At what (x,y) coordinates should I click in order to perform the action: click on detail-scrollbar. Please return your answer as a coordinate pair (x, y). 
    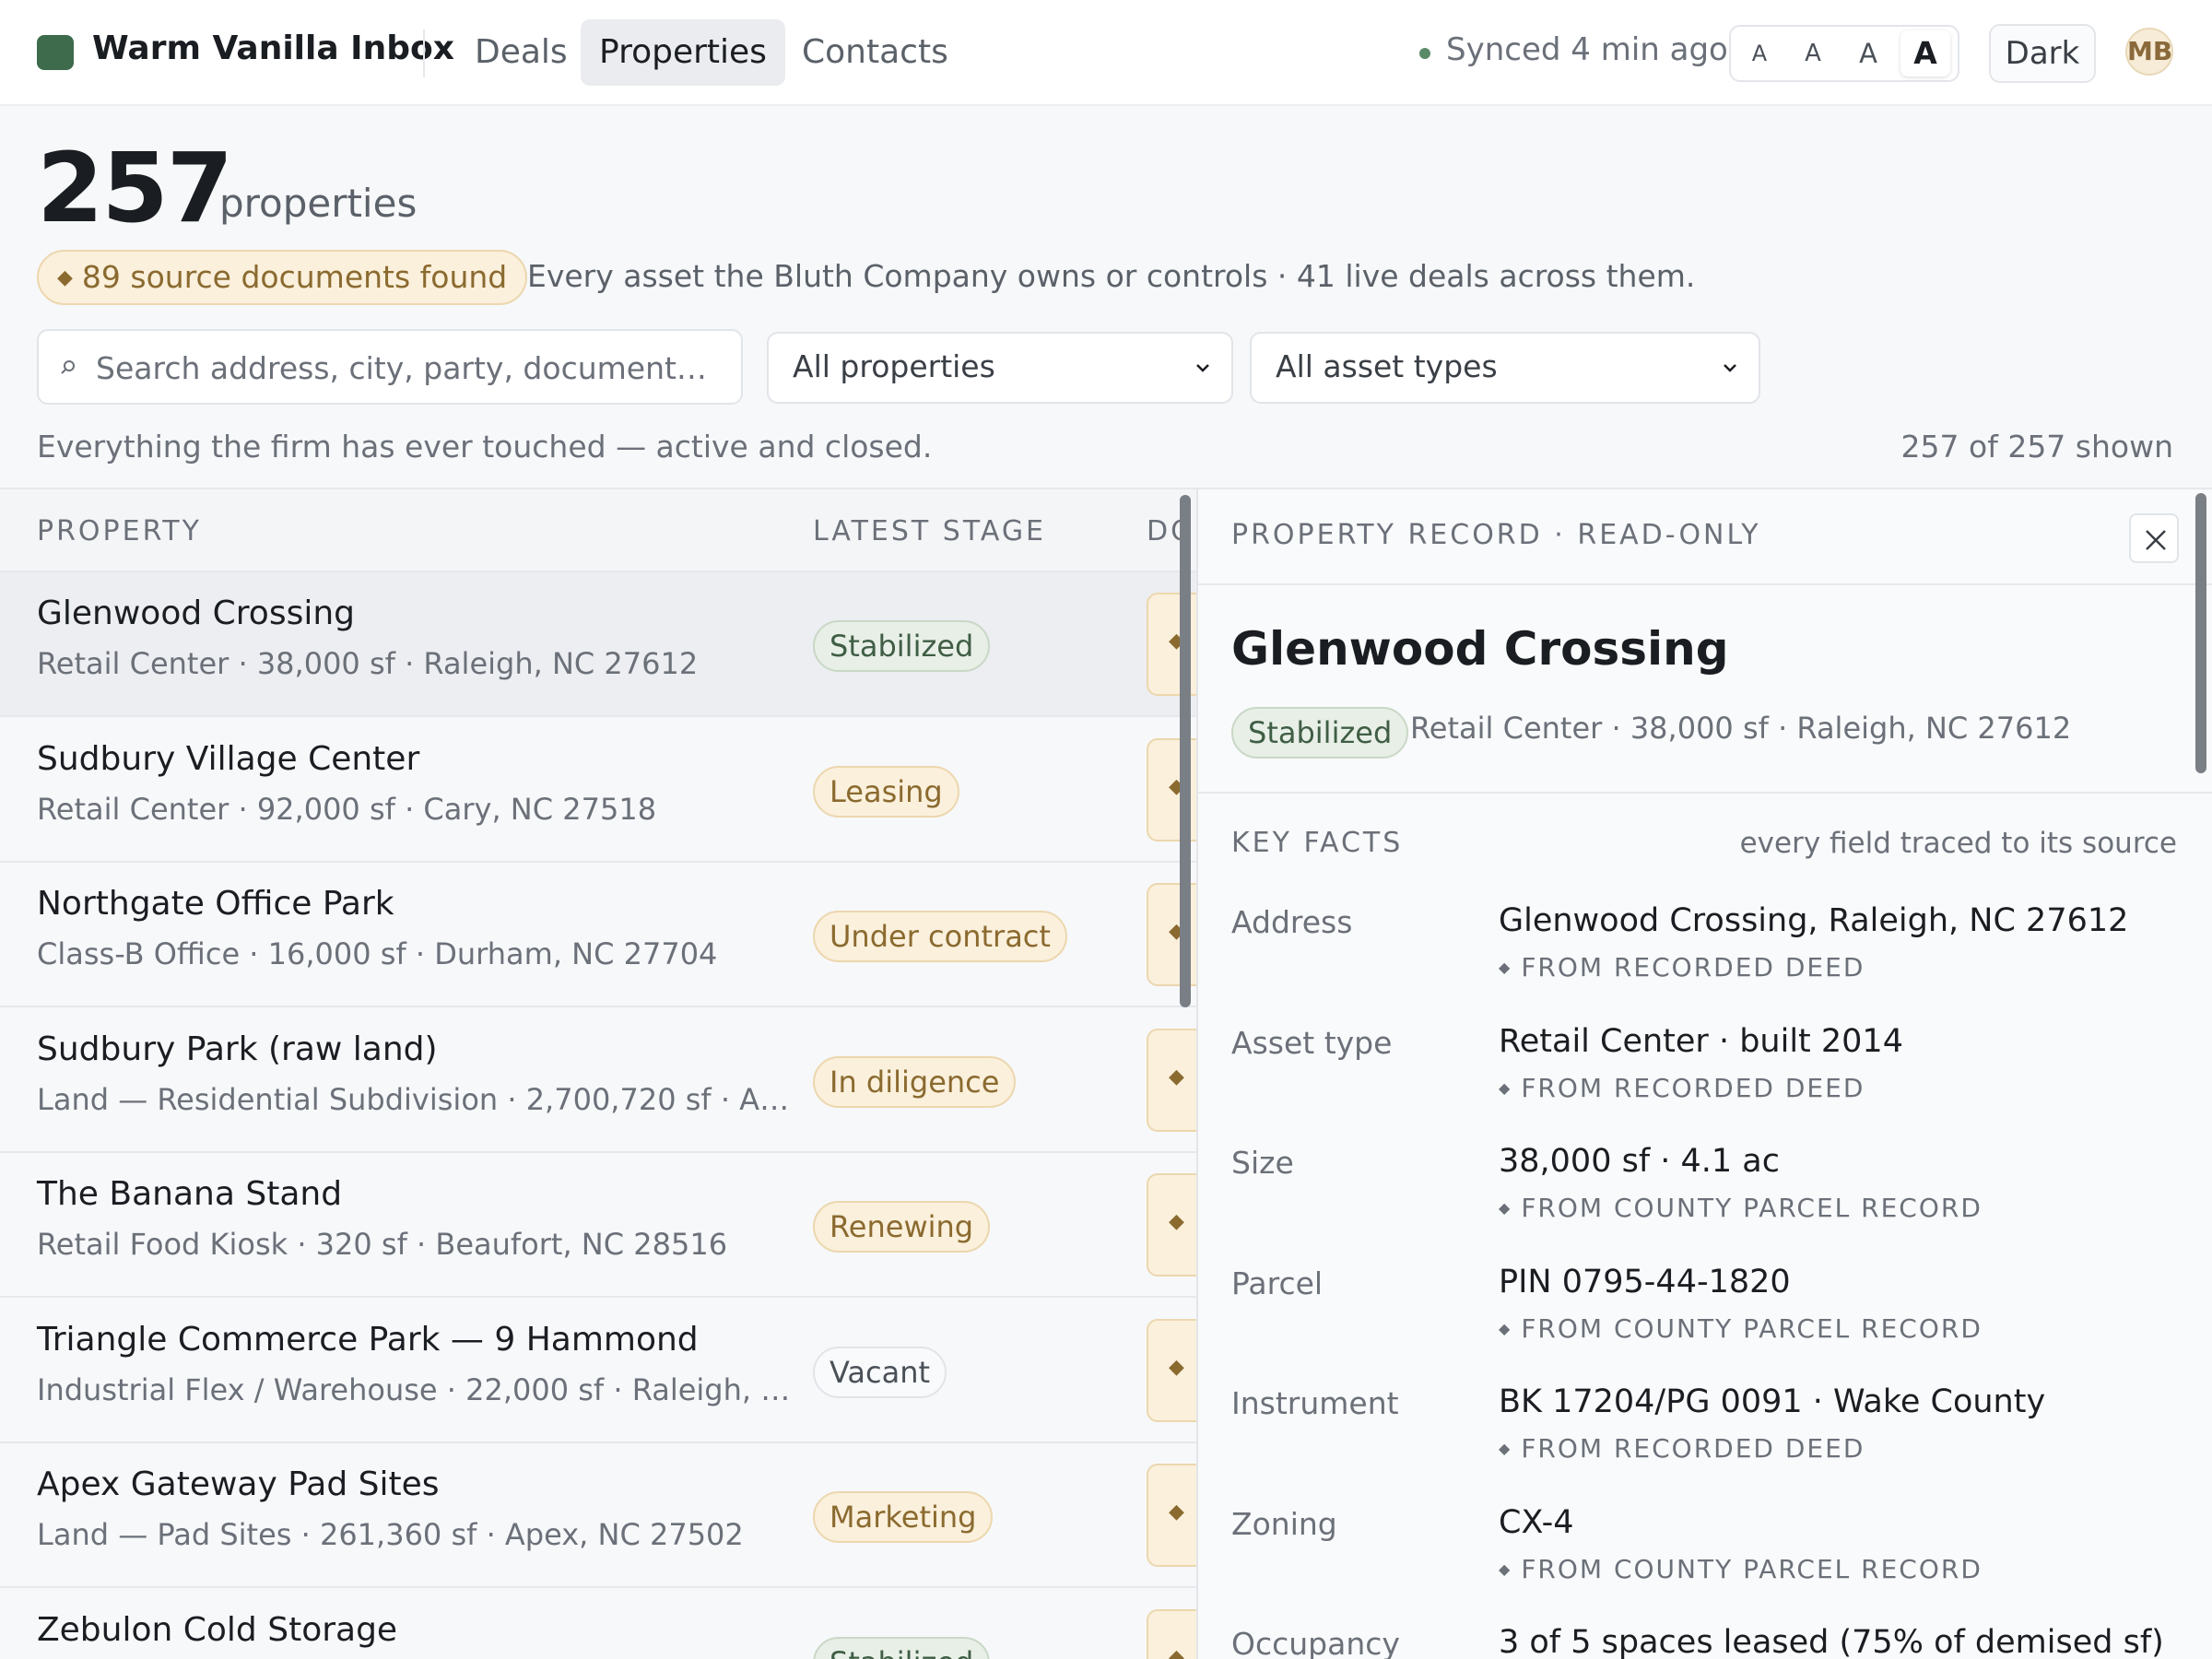
    Looking at the image, I should click on (2200, 633).